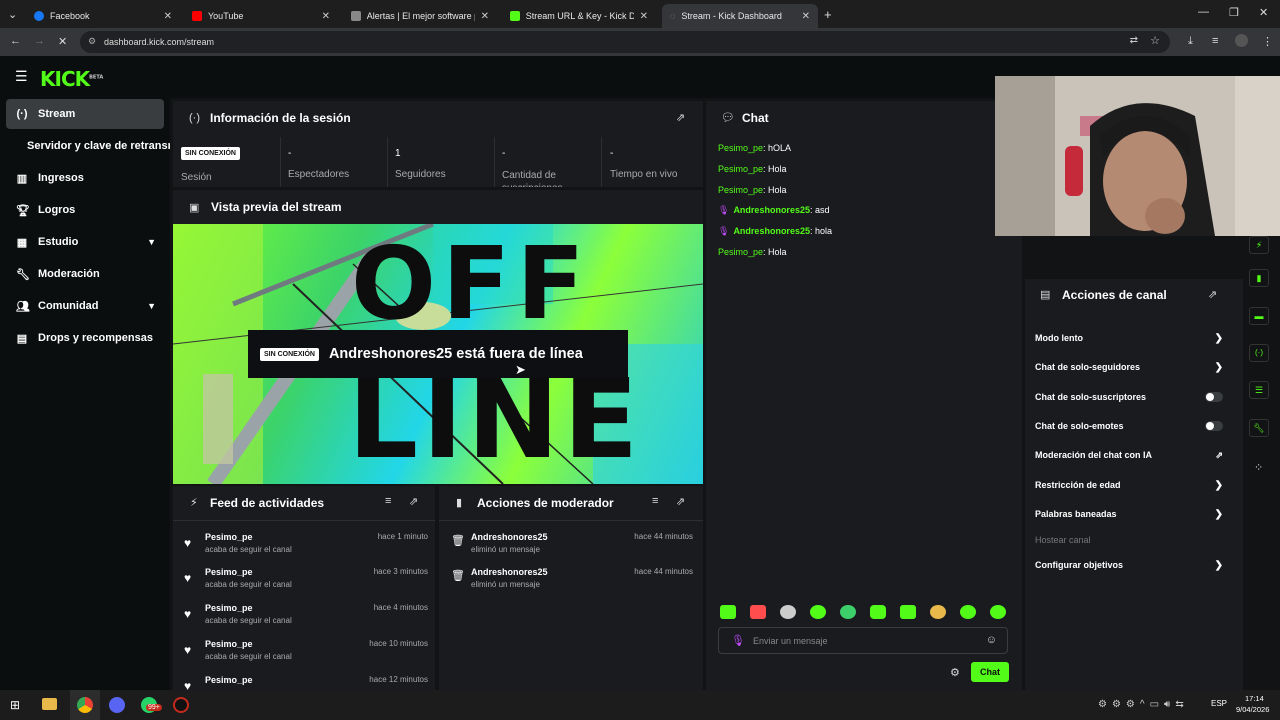  Describe the element at coordinates (1263, 12) in the screenshot. I see `window-close-icon: ✕` at that location.